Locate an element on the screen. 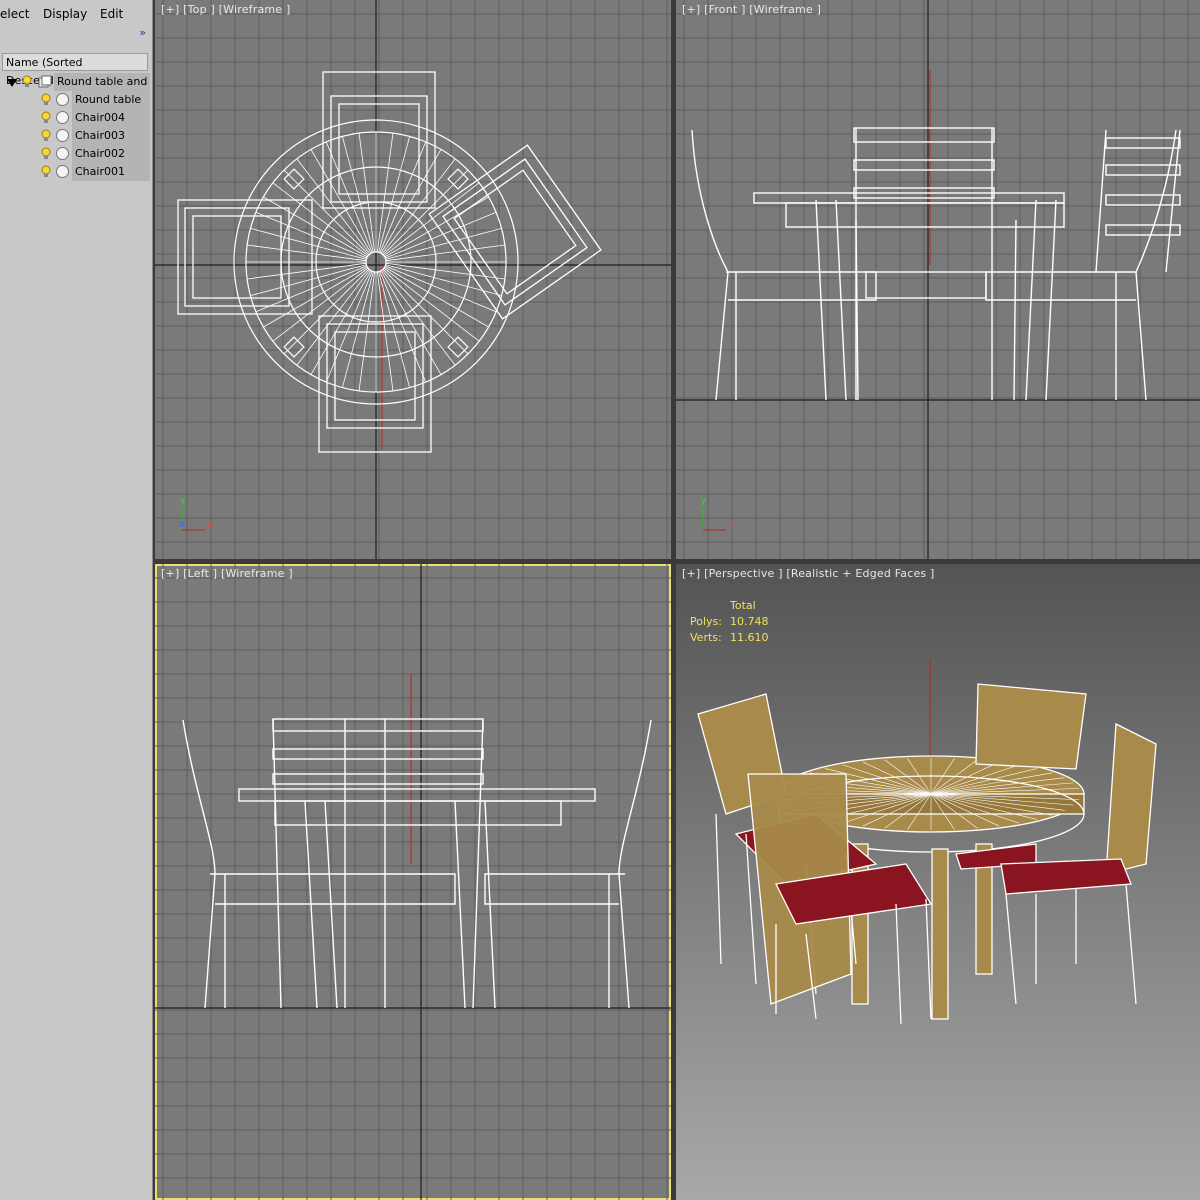  menu-bar: elect Display Edit is located at coordinates (76, 15).